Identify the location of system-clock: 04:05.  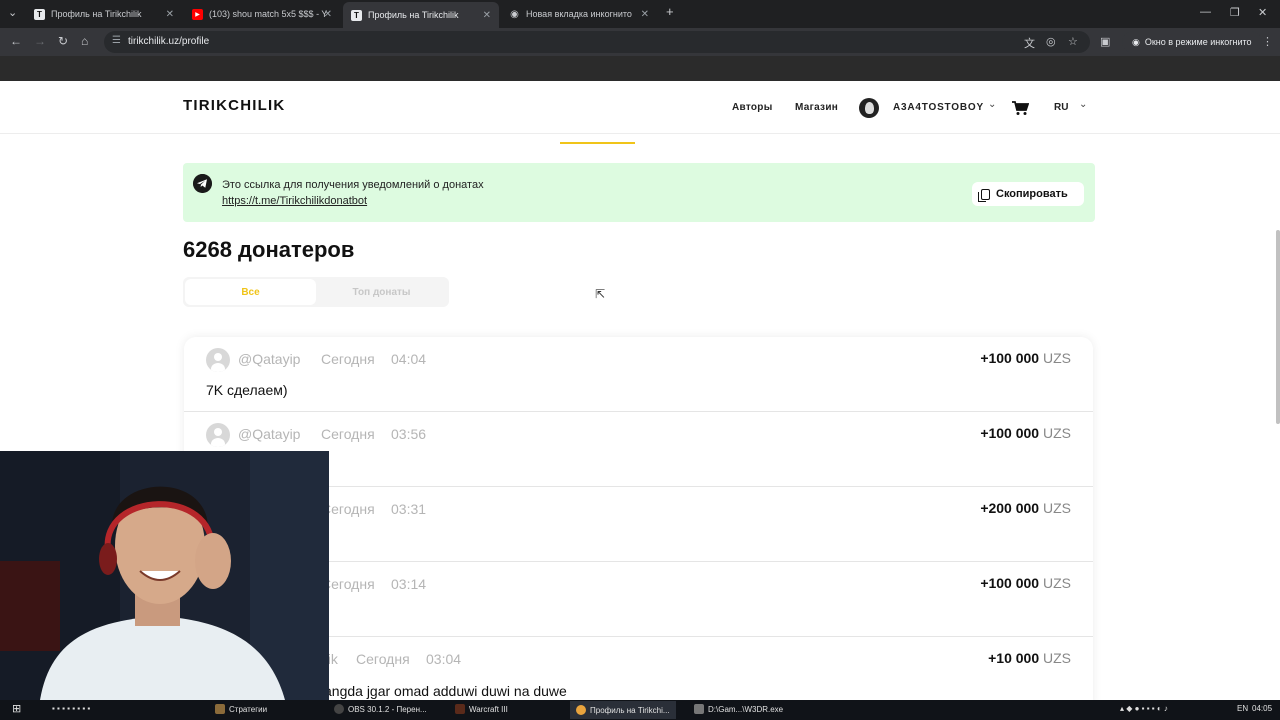
(1262, 708).